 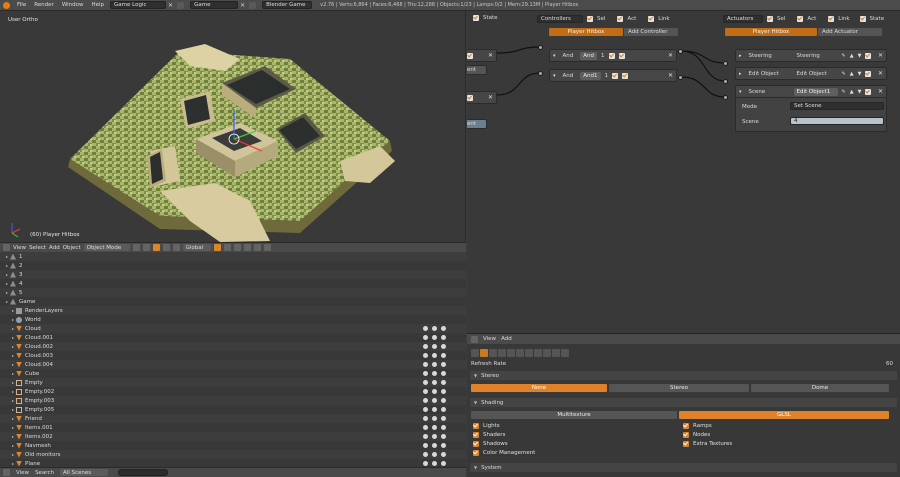 I want to click on stereo-dome-button: Dome, so click(x=820, y=388).